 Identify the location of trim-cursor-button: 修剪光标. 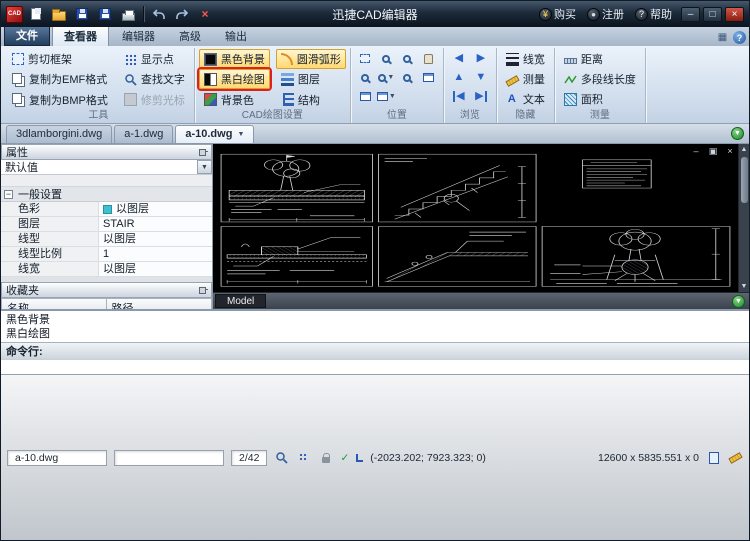
(154, 100).